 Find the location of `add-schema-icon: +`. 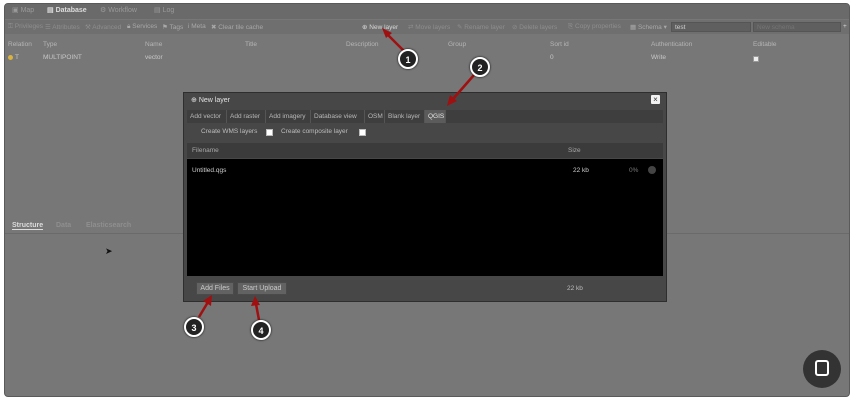

add-schema-icon: + is located at coordinates (845, 26).